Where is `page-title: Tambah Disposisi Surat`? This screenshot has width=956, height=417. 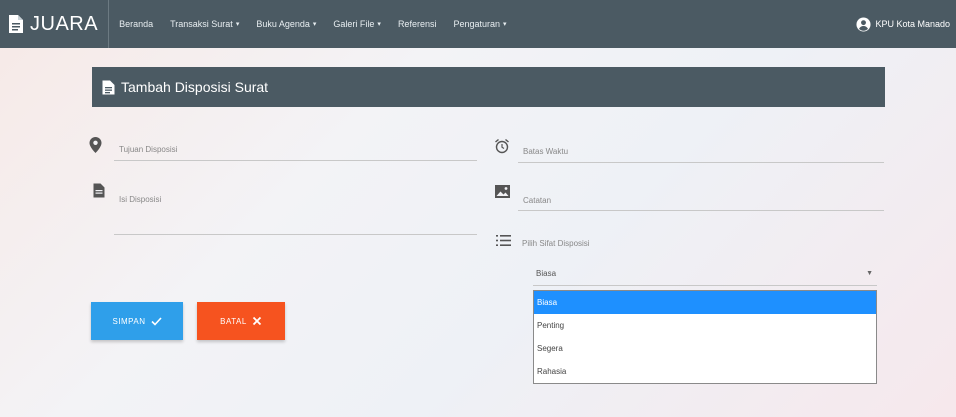 page-title: Tambah Disposisi Surat is located at coordinates (195, 87).